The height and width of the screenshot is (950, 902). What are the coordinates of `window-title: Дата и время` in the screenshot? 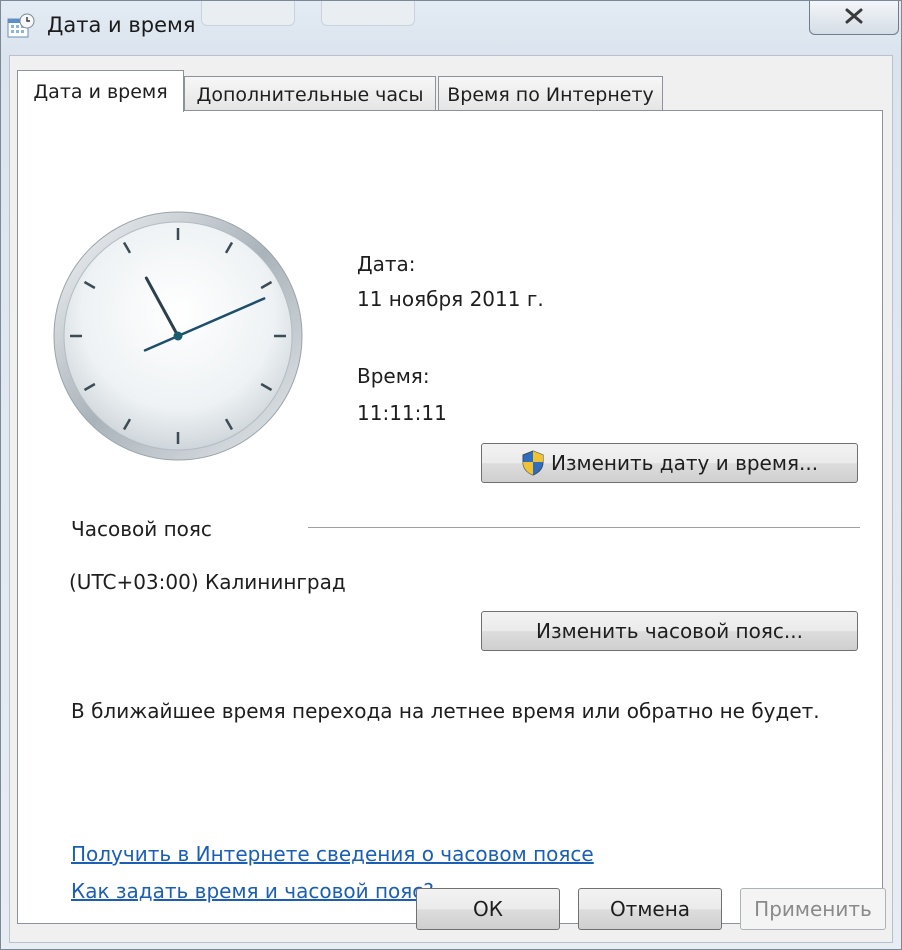 It's located at (121, 25).